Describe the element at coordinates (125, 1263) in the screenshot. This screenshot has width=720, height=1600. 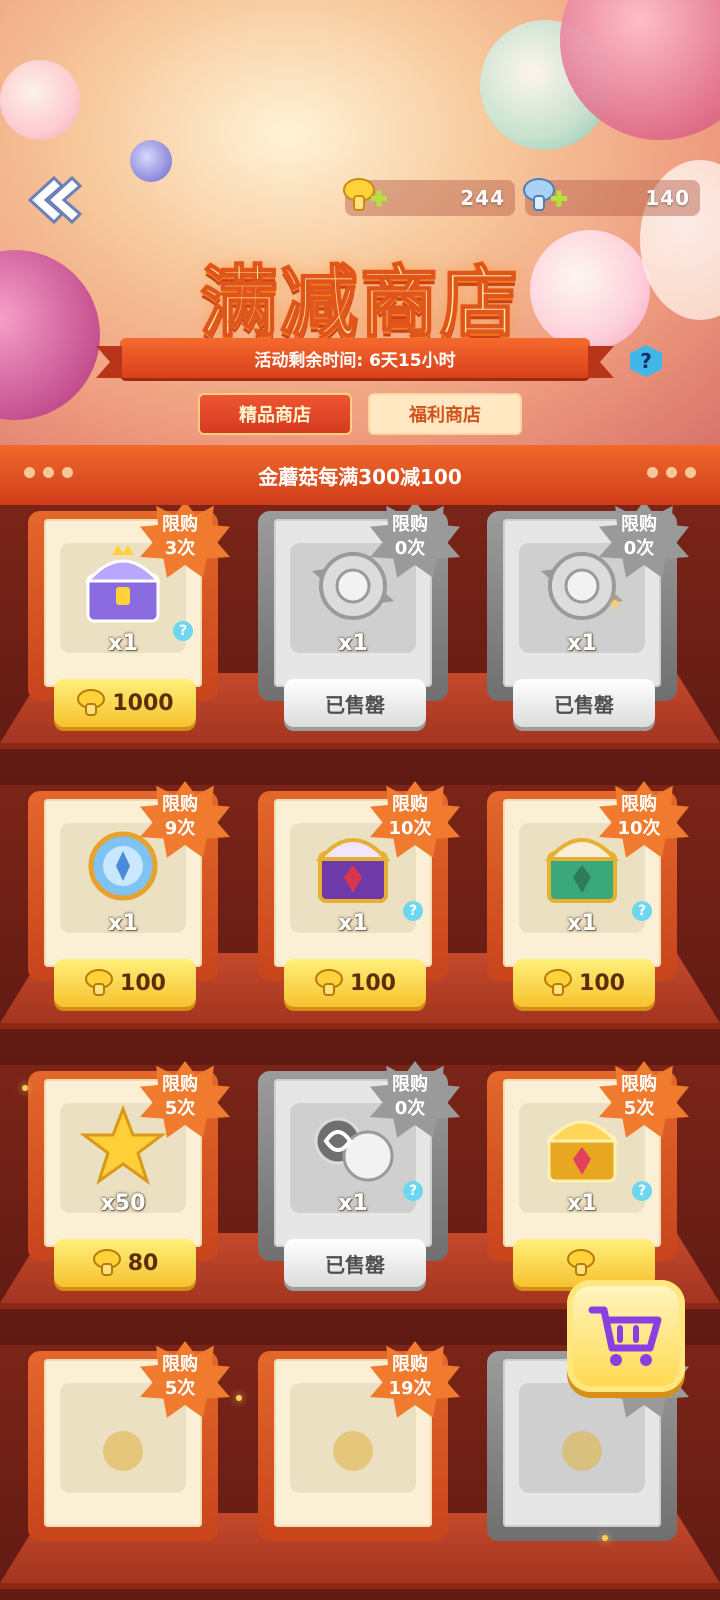
I see `buy-button: 80` at that location.